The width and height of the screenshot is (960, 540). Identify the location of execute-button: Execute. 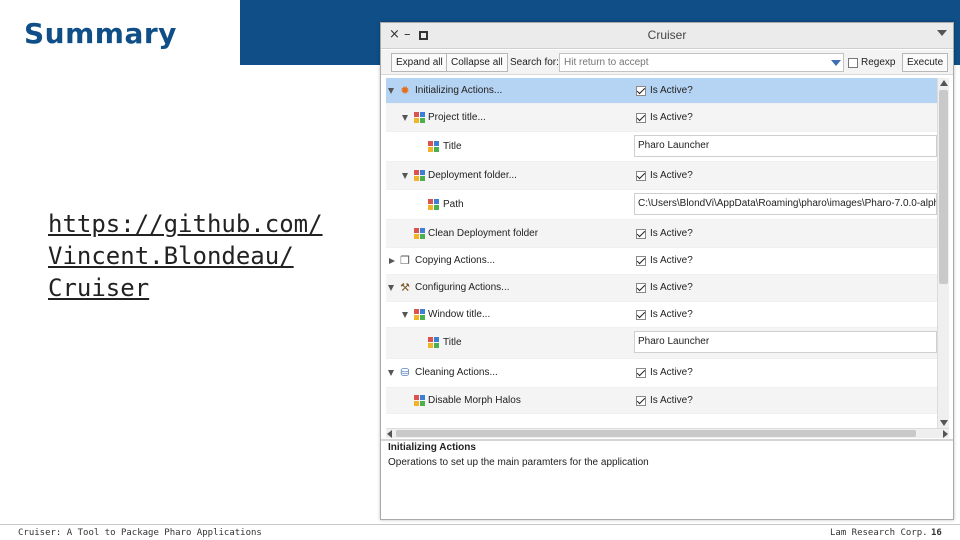
(925, 62).